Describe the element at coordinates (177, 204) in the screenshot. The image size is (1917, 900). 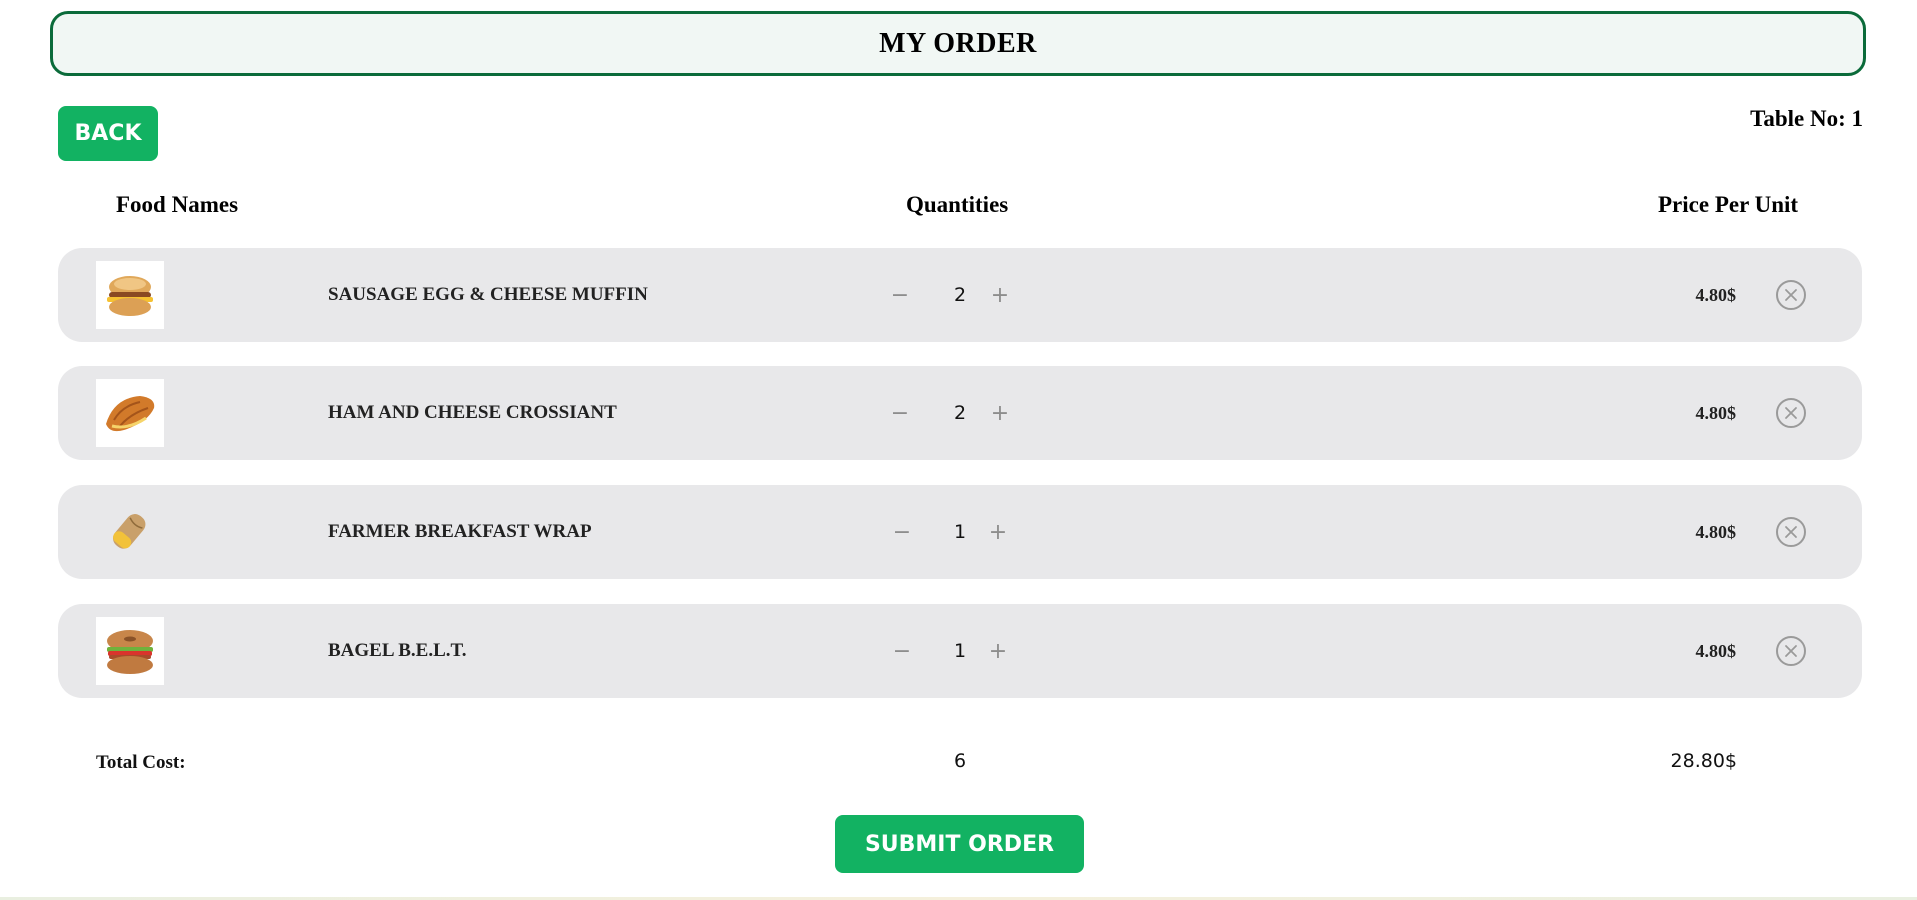
I see `column-header-food-names: Food Names` at that location.